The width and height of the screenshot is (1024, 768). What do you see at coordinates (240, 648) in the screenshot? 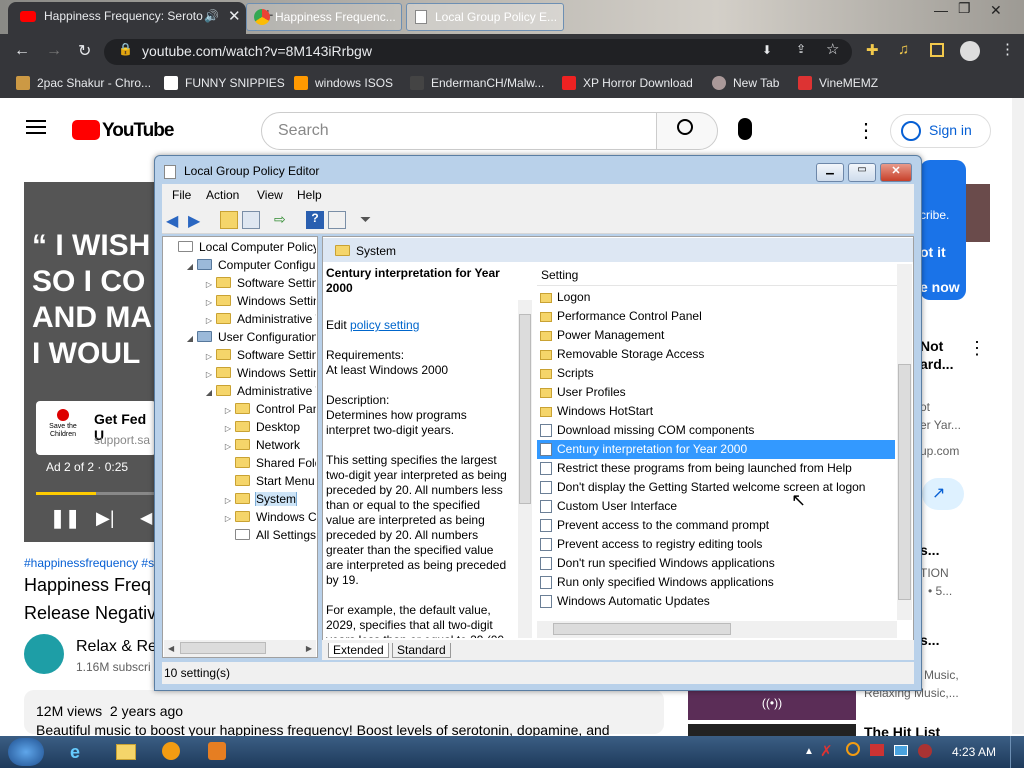
I see `tree-hscroll: ◀ ▶` at bounding box center [240, 648].